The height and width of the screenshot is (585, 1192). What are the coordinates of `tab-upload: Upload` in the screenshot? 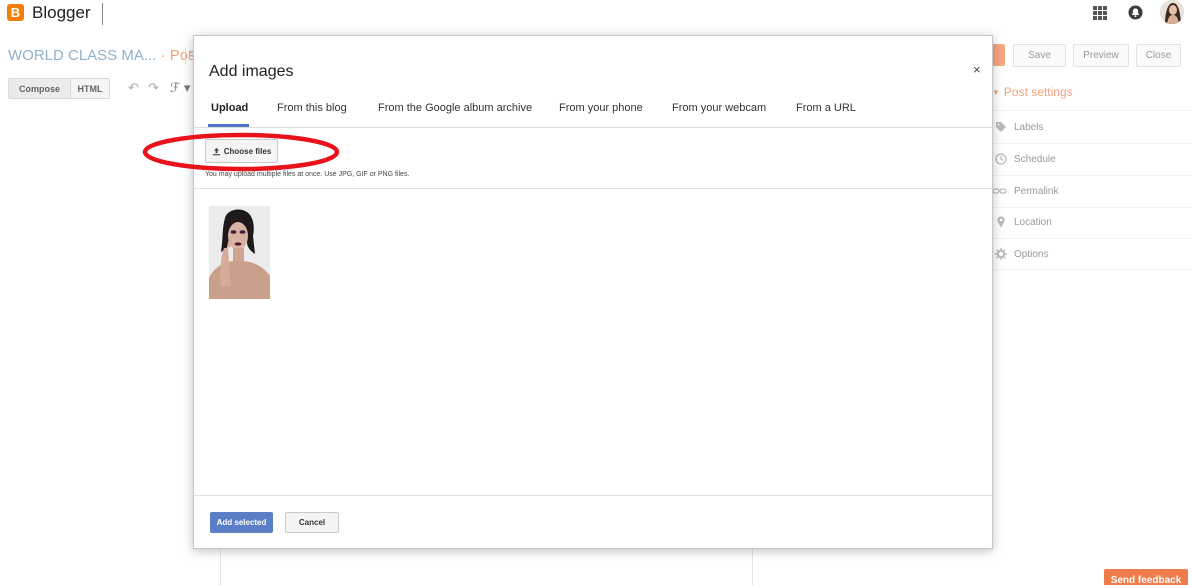 It's located at (229, 108).